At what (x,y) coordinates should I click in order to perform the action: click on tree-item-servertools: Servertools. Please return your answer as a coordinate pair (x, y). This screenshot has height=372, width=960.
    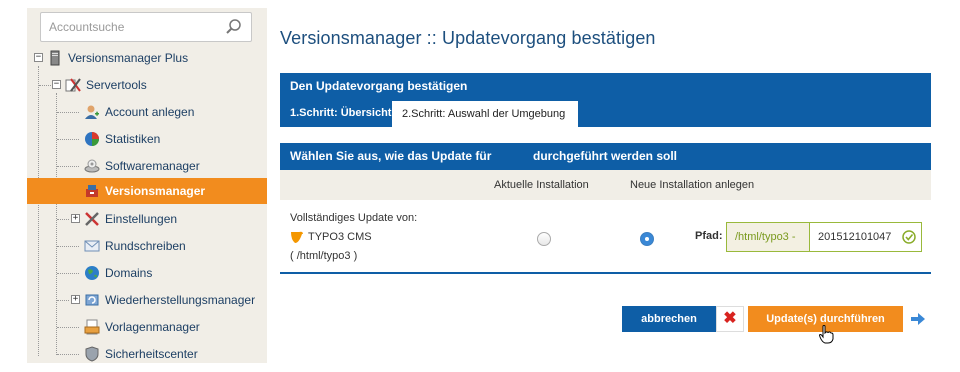
    Looking at the image, I should click on (106, 85).